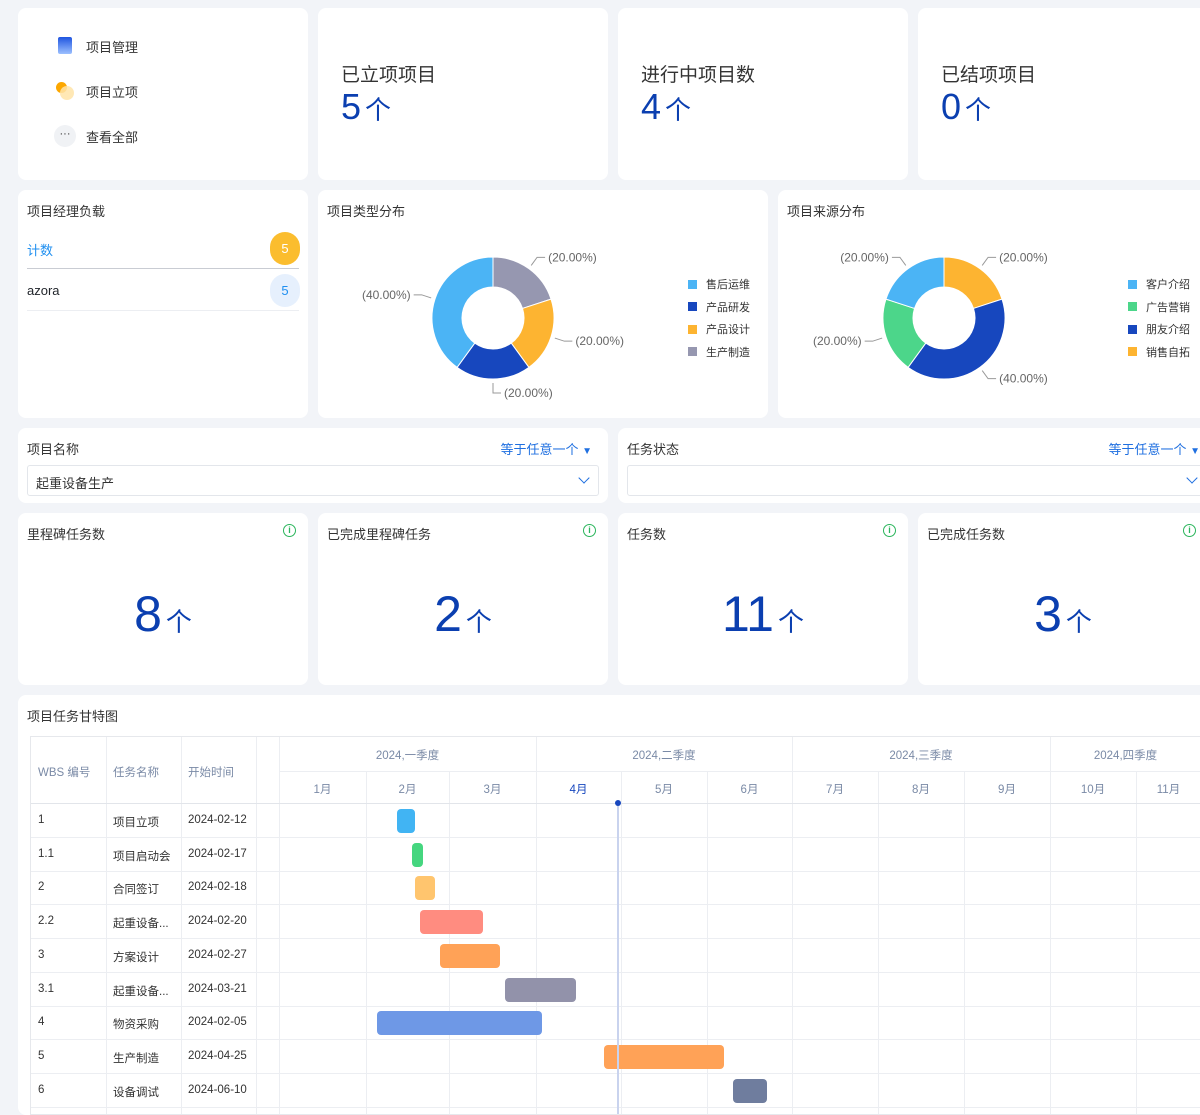 The width and height of the screenshot is (1200, 1115). Describe the element at coordinates (389, 75) in the screenshot. I see `stat-title: 已立项项目` at that location.